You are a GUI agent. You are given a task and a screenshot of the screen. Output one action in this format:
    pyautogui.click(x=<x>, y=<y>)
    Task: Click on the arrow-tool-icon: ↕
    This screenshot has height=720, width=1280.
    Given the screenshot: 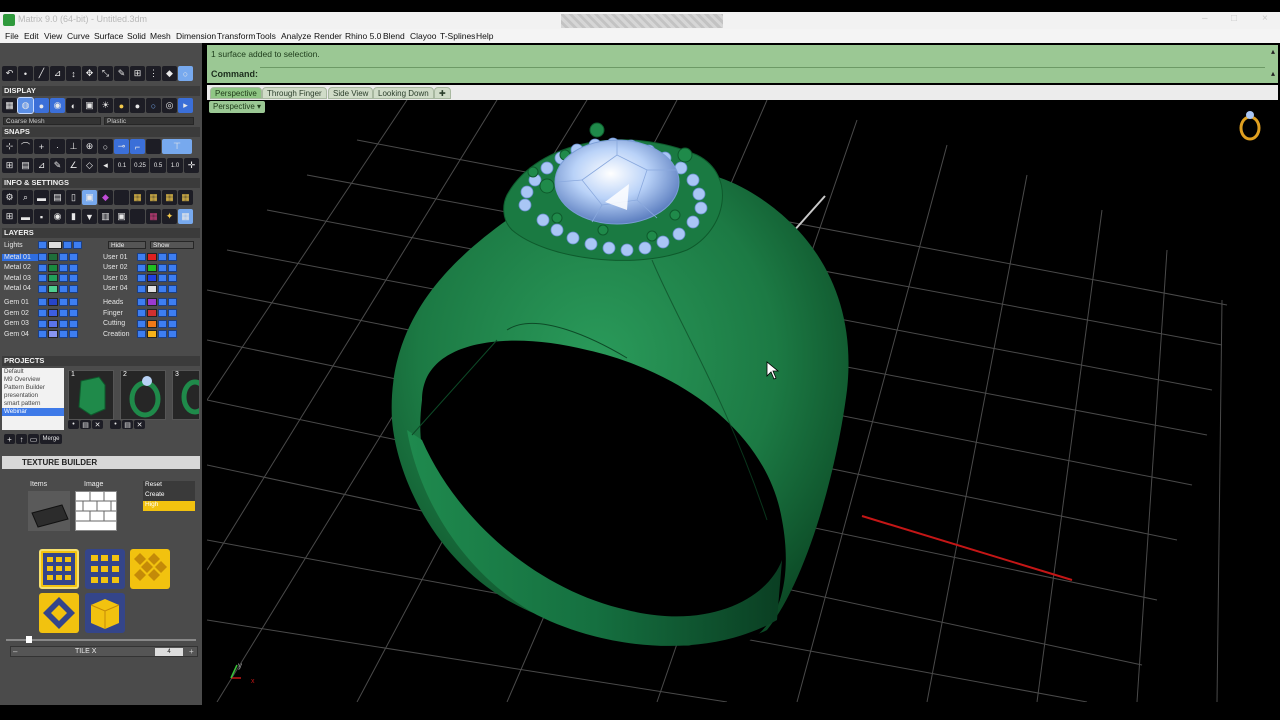 What is the action you would take?
    pyautogui.click(x=73, y=73)
    